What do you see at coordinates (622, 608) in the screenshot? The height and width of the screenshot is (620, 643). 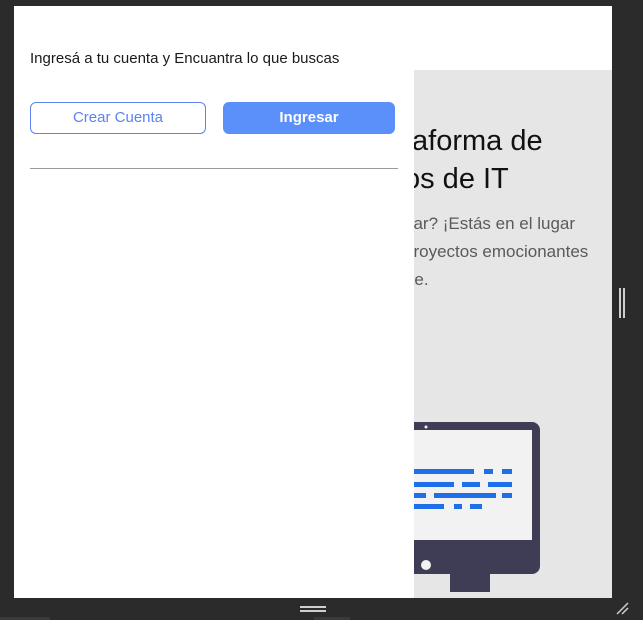 I see `resize-corner-icon` at bounding box center [622, 608].